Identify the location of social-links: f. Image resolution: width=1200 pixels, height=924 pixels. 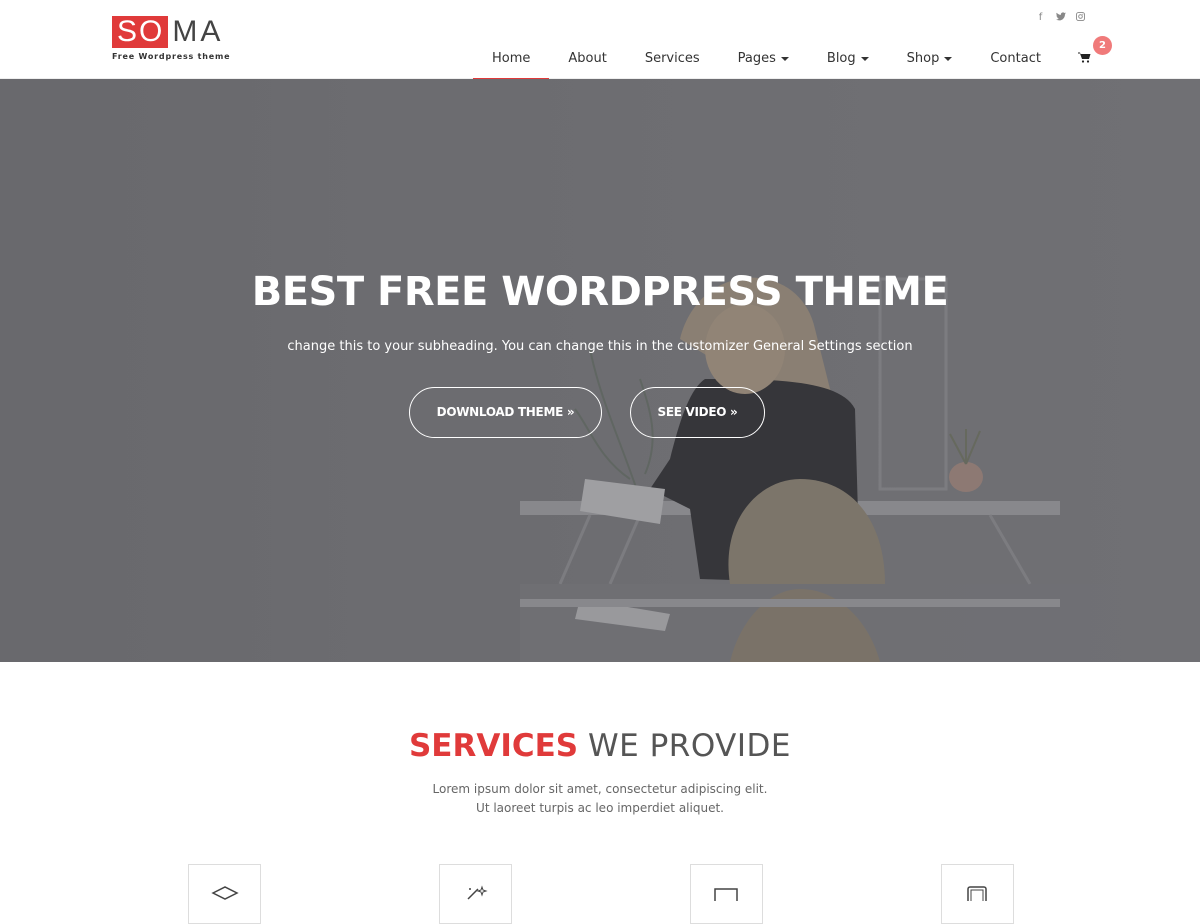
(1060, 18).